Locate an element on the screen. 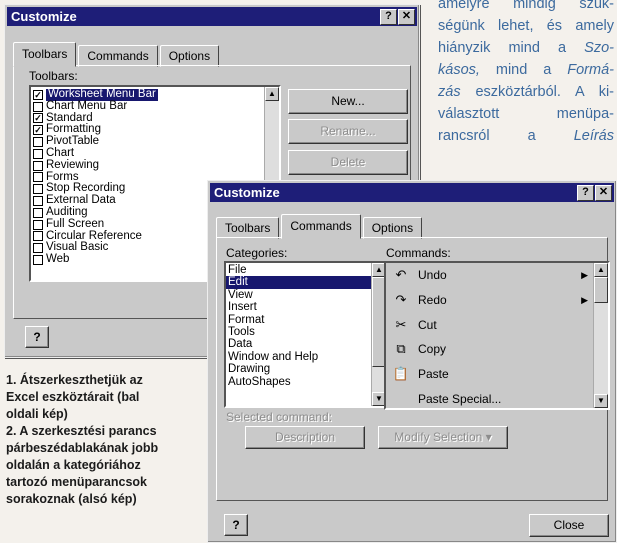 Image resolution: width=617 pixels, height=543 pixels. description-button: Description is located at coordinates (305, 437).